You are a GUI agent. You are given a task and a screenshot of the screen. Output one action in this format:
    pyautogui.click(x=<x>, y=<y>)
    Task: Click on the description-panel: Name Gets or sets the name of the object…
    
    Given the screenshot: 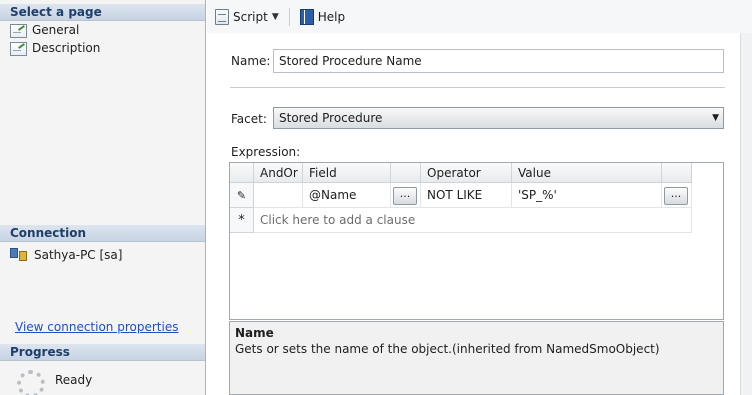 What is the action you would take?
    pyautogui.click(x=476, y=358)
    